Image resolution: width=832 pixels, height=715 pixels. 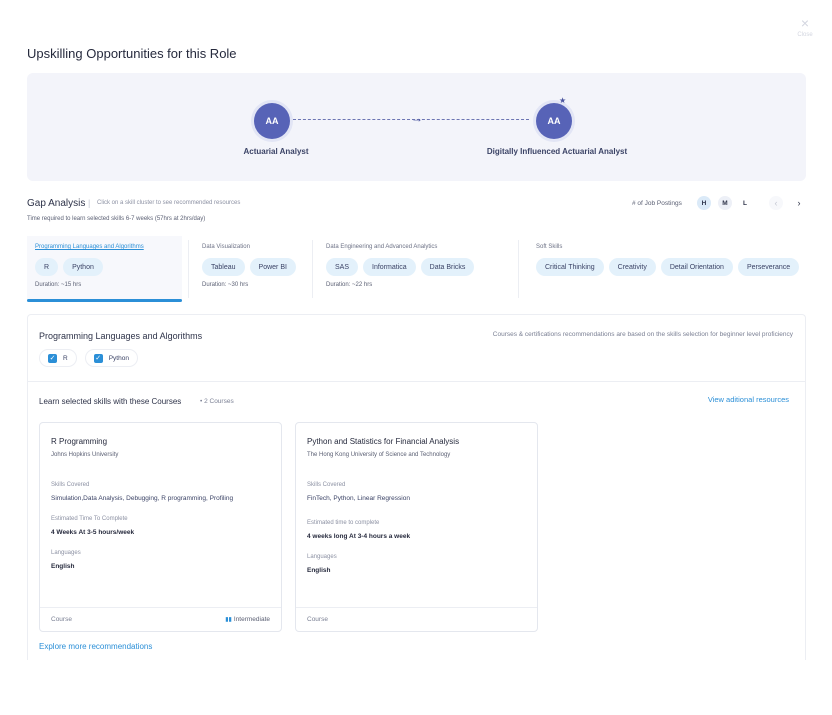 What do you see at coordinates (121, 336) in the screenshot?
I see `details-title: Programming Languages and Algorithms` at bounding box center [121, 336].